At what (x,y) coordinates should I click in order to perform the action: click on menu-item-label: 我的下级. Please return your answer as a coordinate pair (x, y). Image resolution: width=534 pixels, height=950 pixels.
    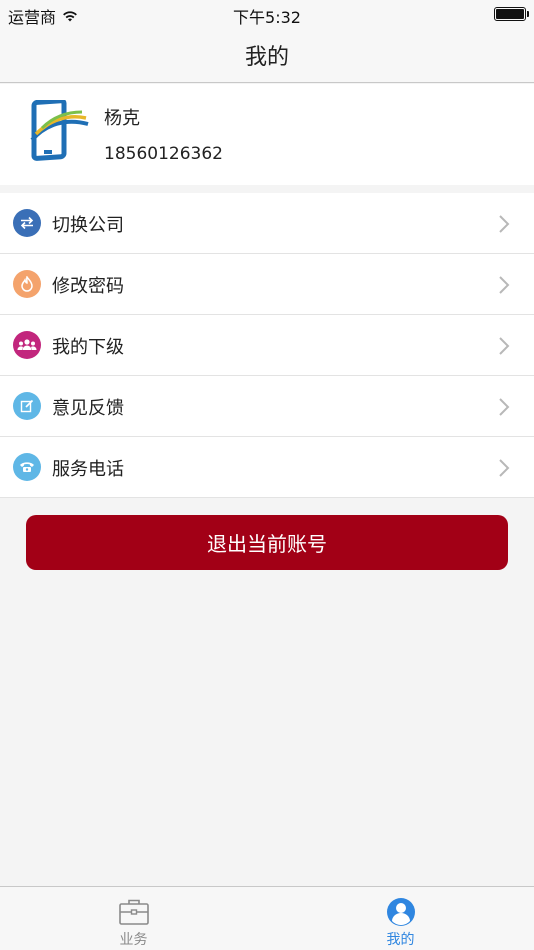
    Looking at the image, I should click on (88, 347).